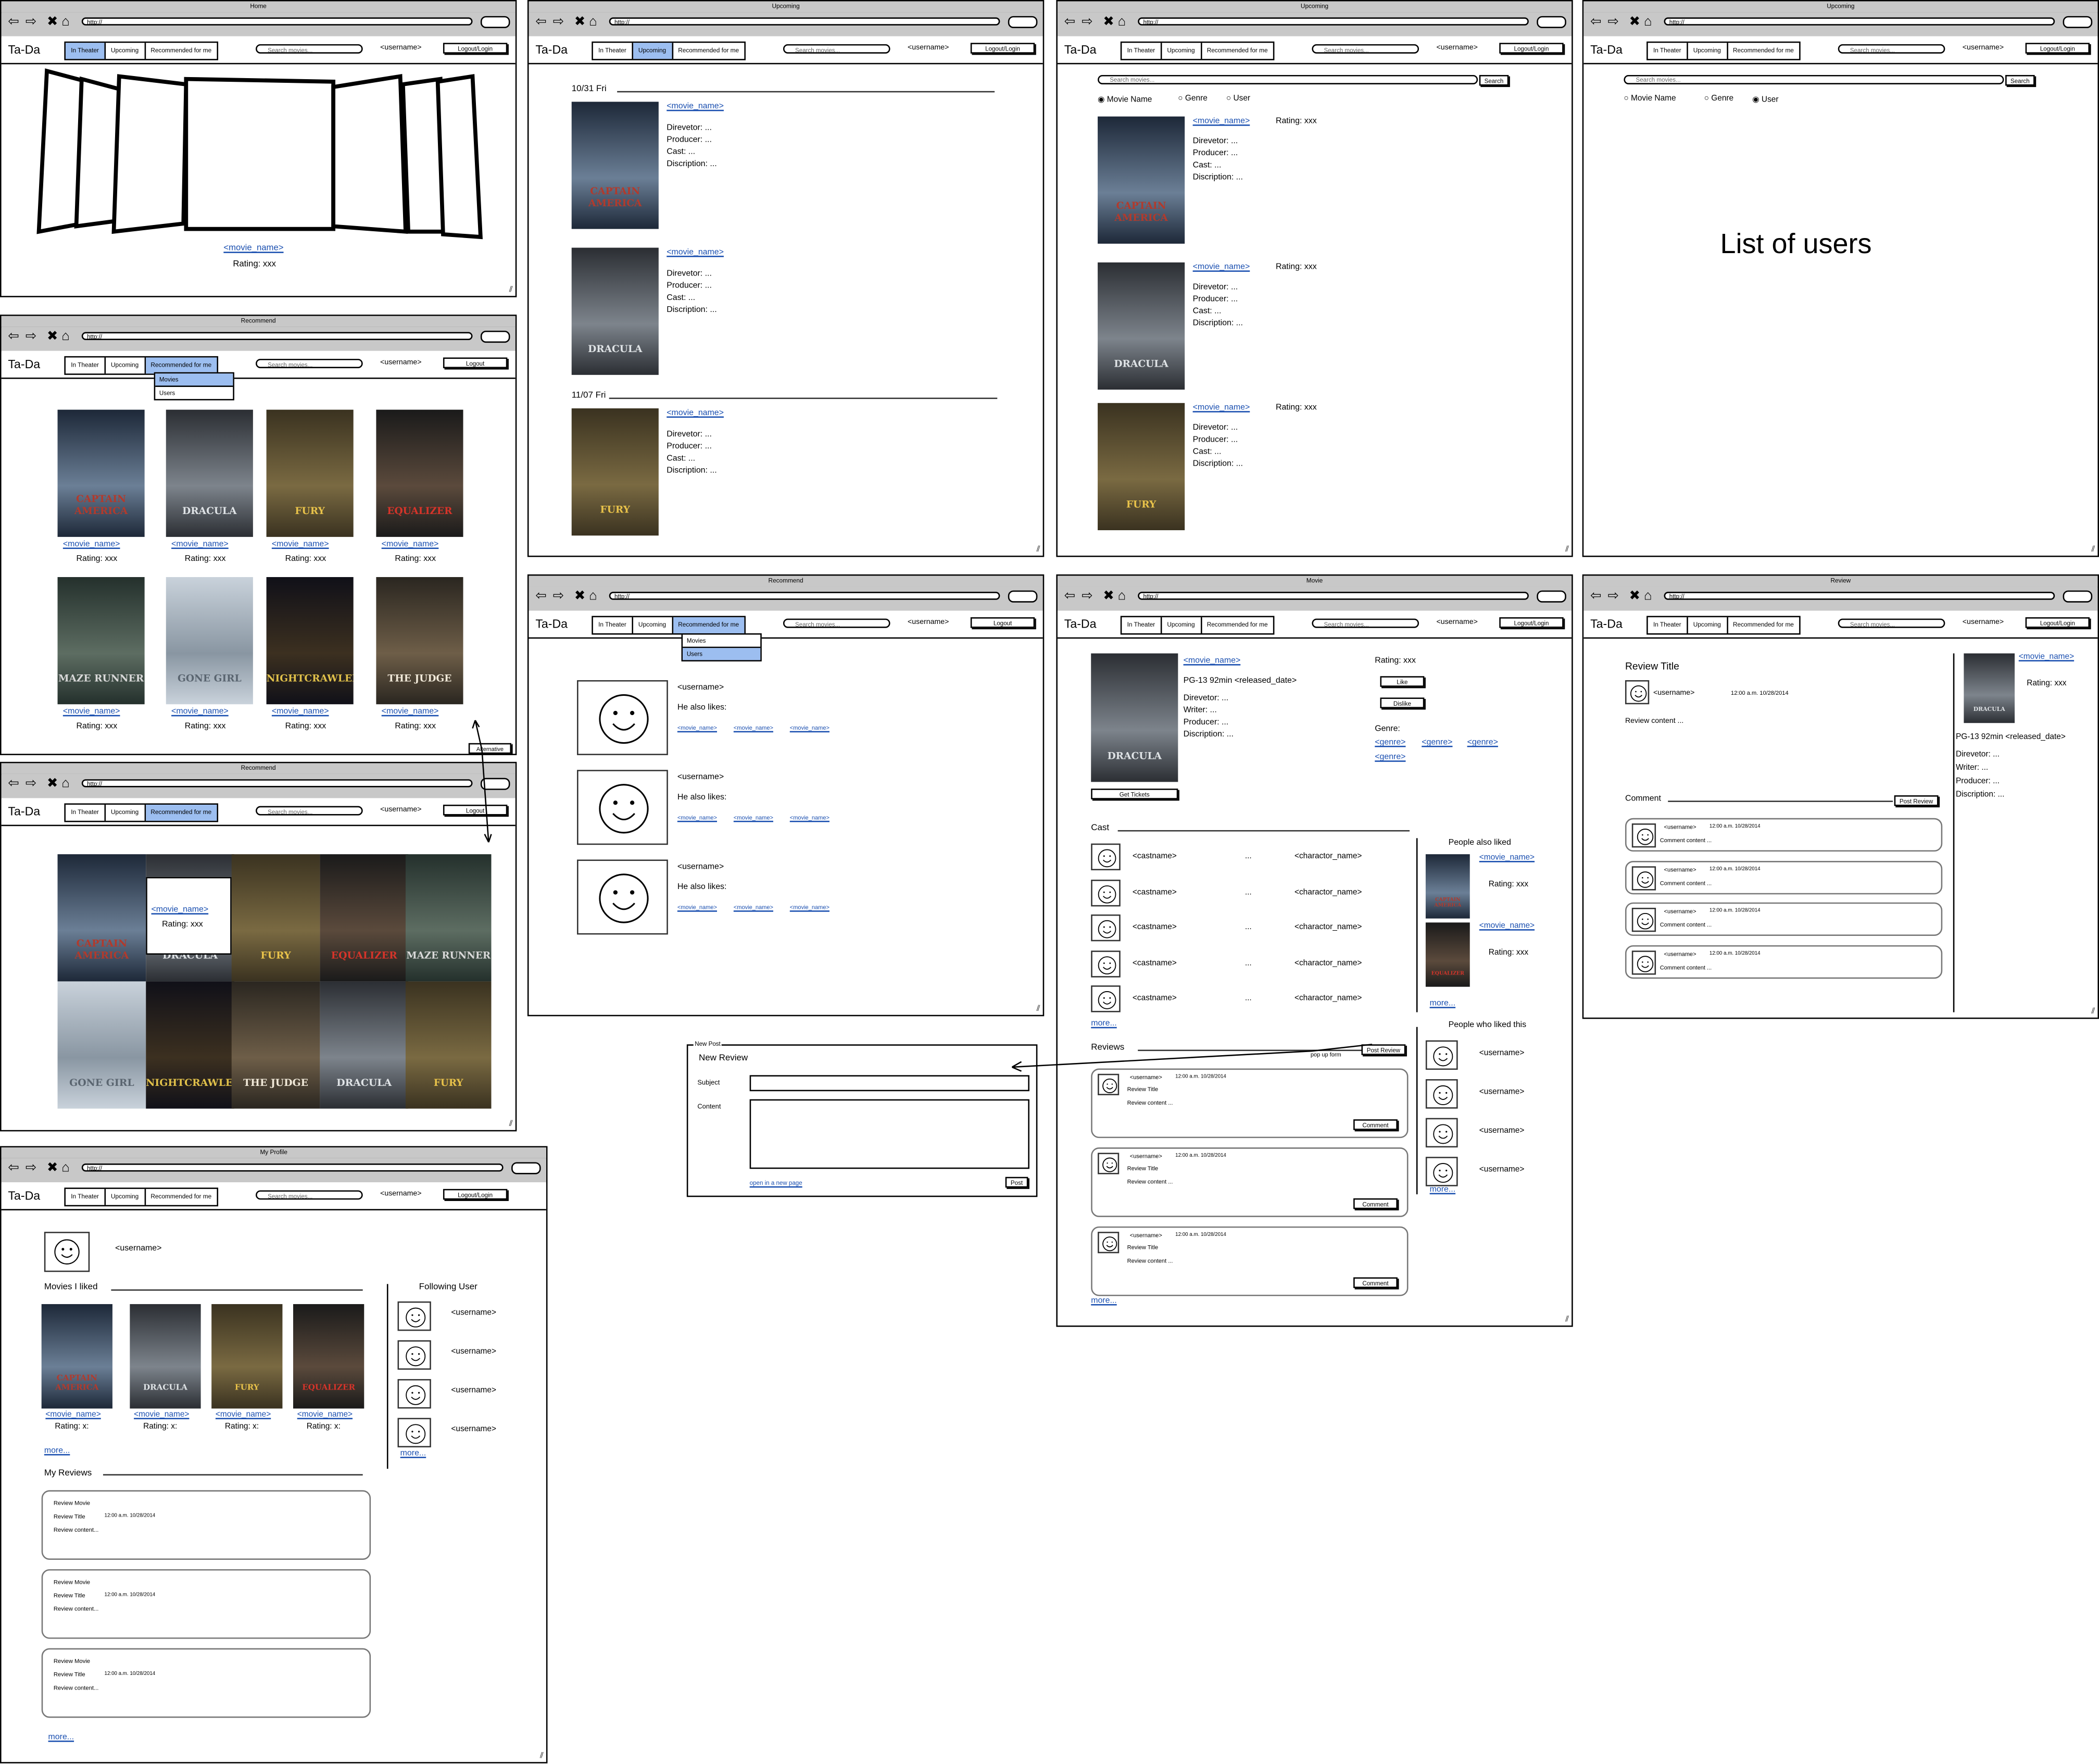 The height and width of the screenshot is (1764, 2099). What do you see at coordinates (475, 362) in the screenshot?
I see `logout-button: Logout` at bounding box center [475, 362].